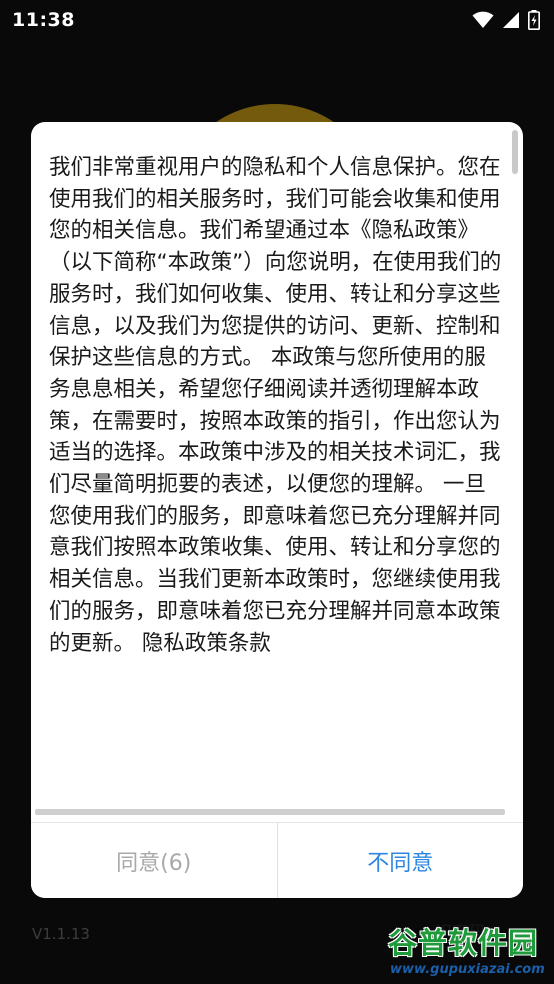 Image resolution: width=554 pixels, height=984 pixels. What do you see at coordinates (534, 20) in the screenshot?
I see `battery-charging-icon` at bounding box center [534, 20].